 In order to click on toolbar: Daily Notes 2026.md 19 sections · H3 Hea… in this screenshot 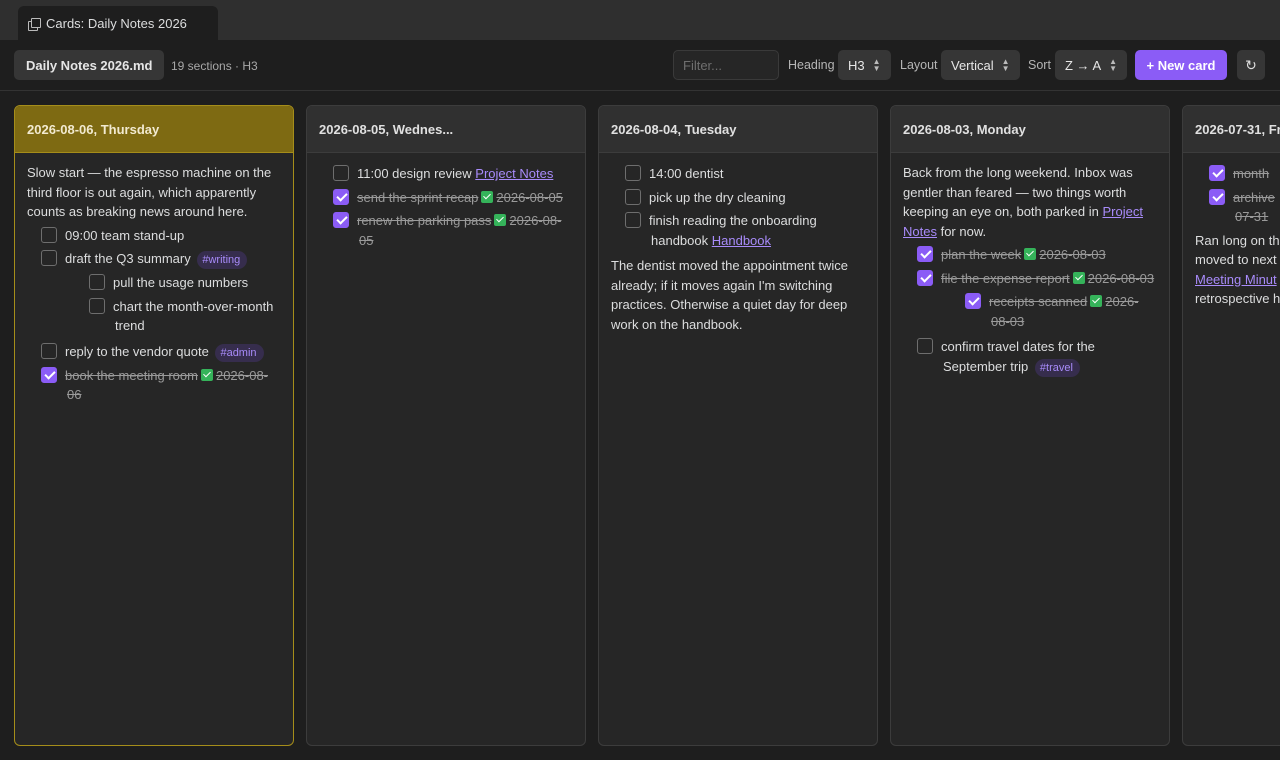, I will do `click(640, 65)`.